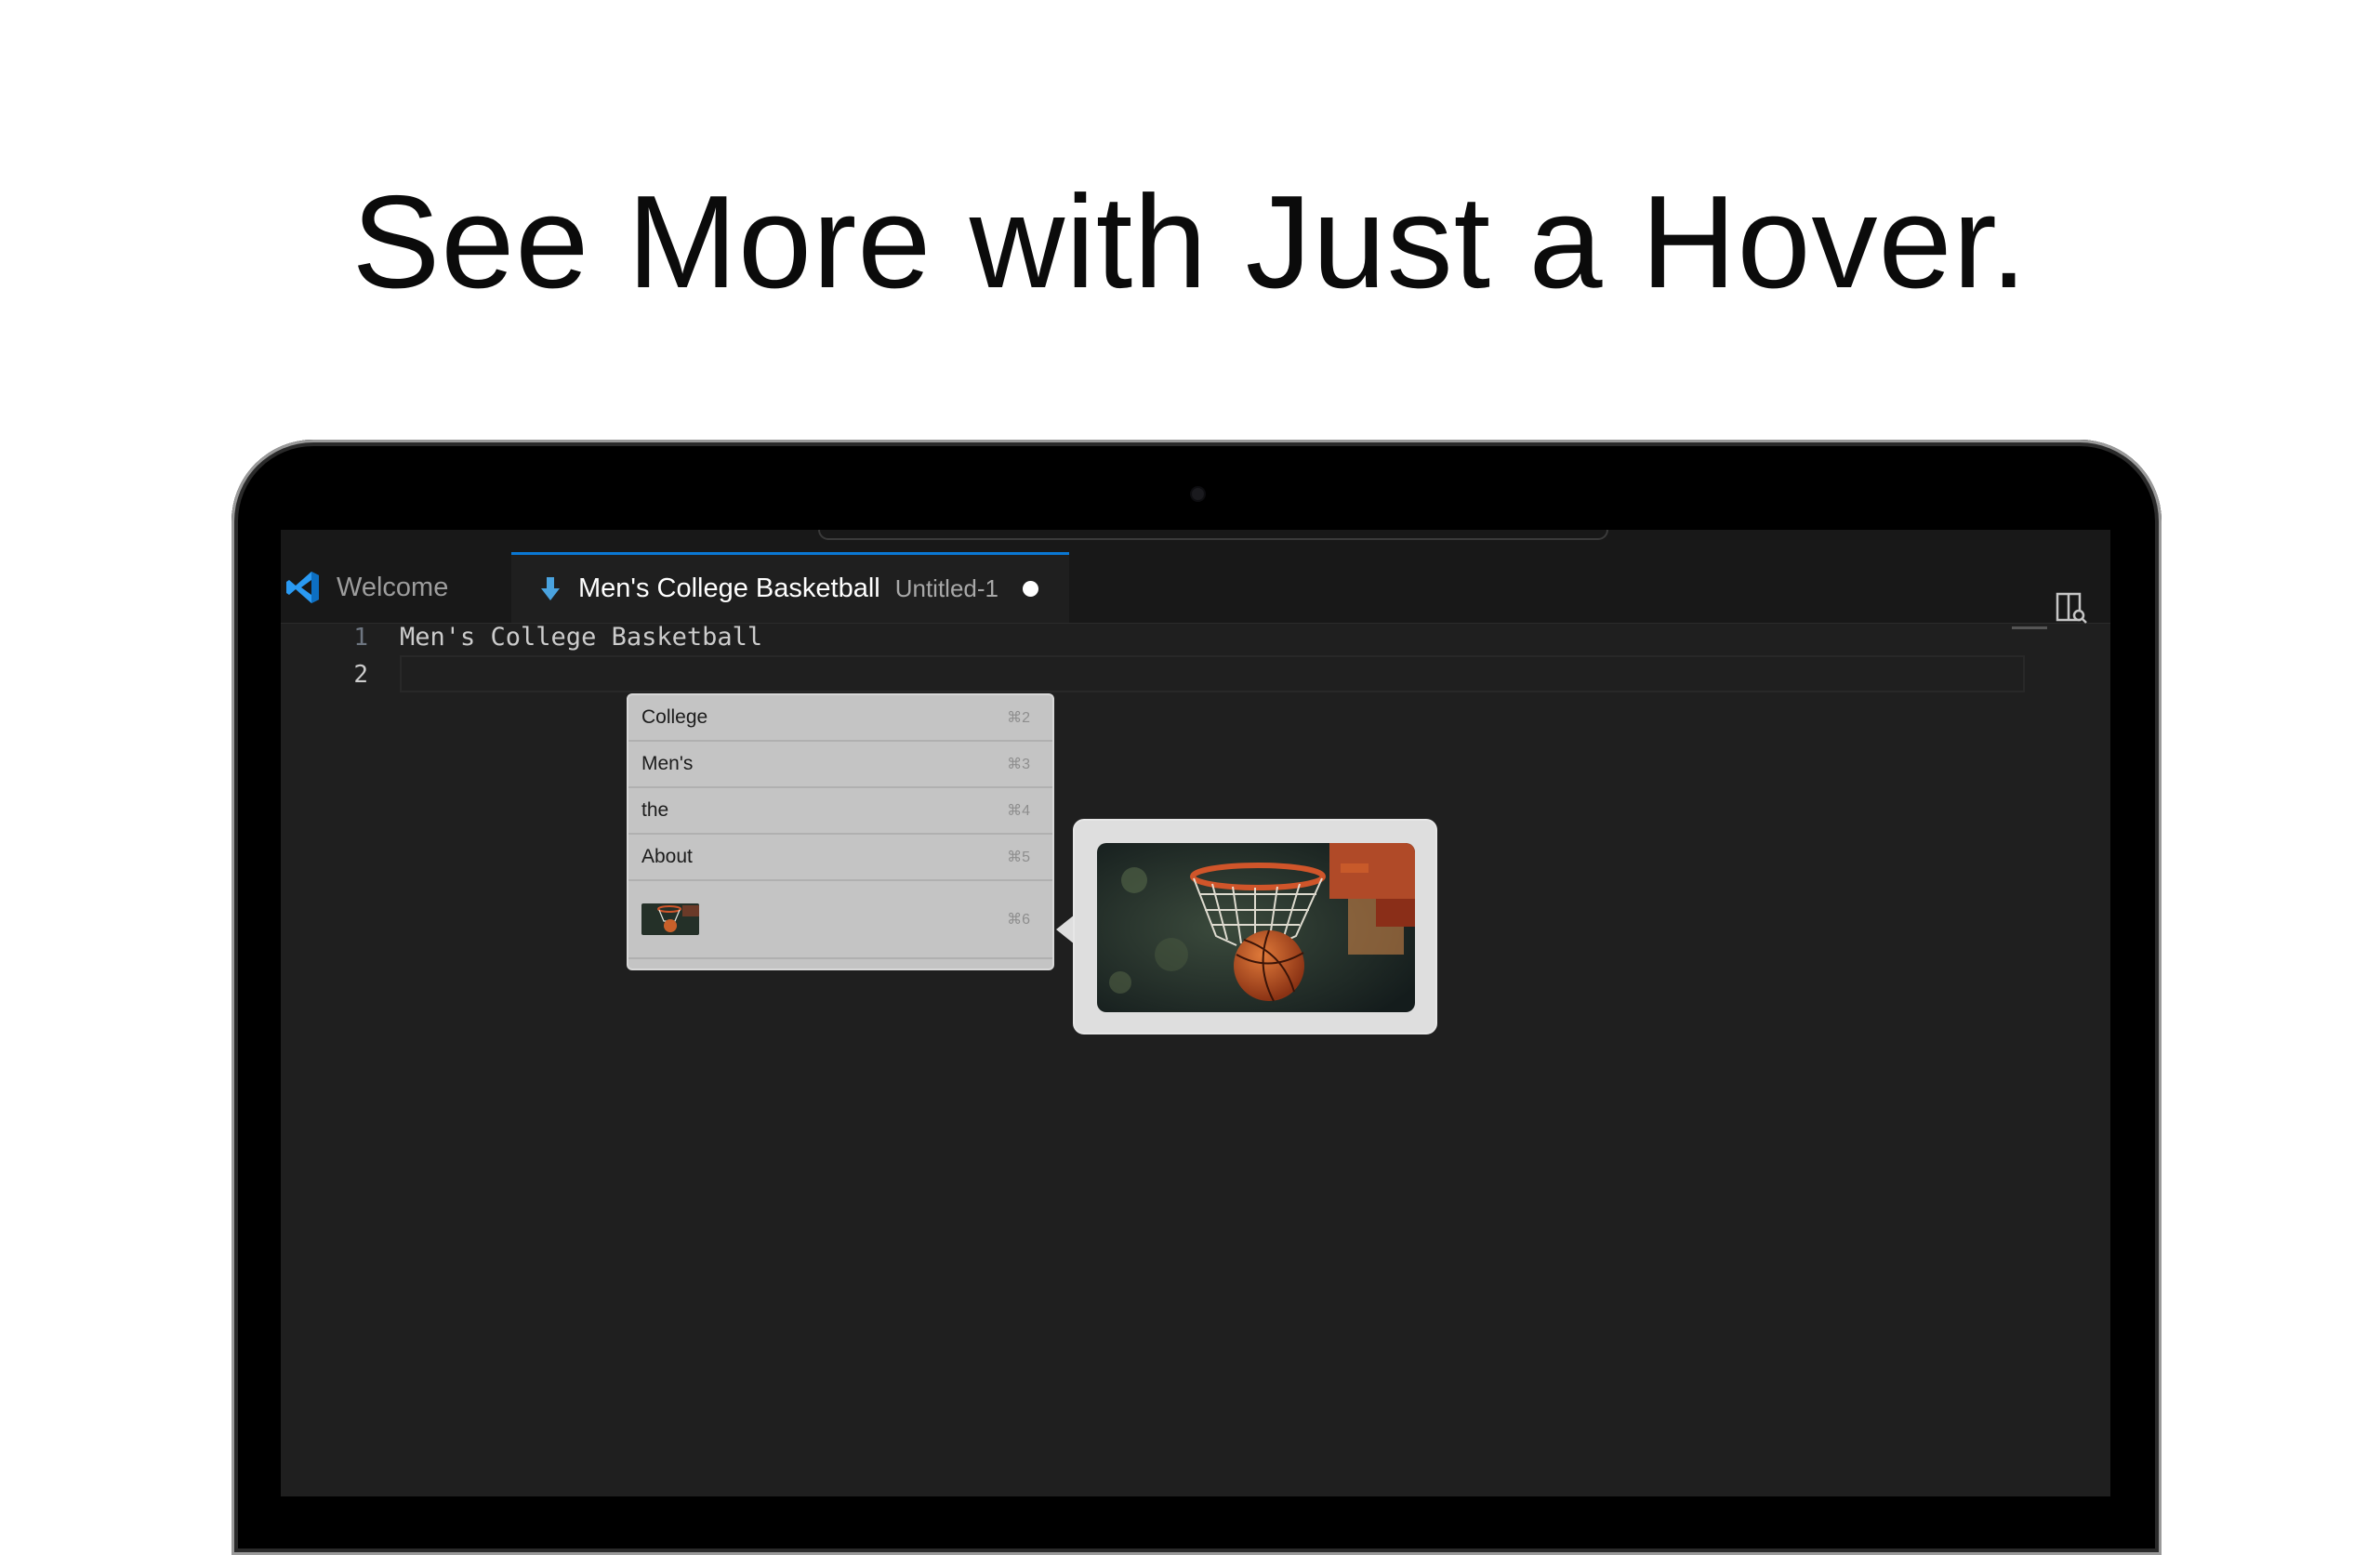  What do you see at coordinates (360, 638) in the screenshot?
I see `line-number: 1` at bounding box center [360, 638].